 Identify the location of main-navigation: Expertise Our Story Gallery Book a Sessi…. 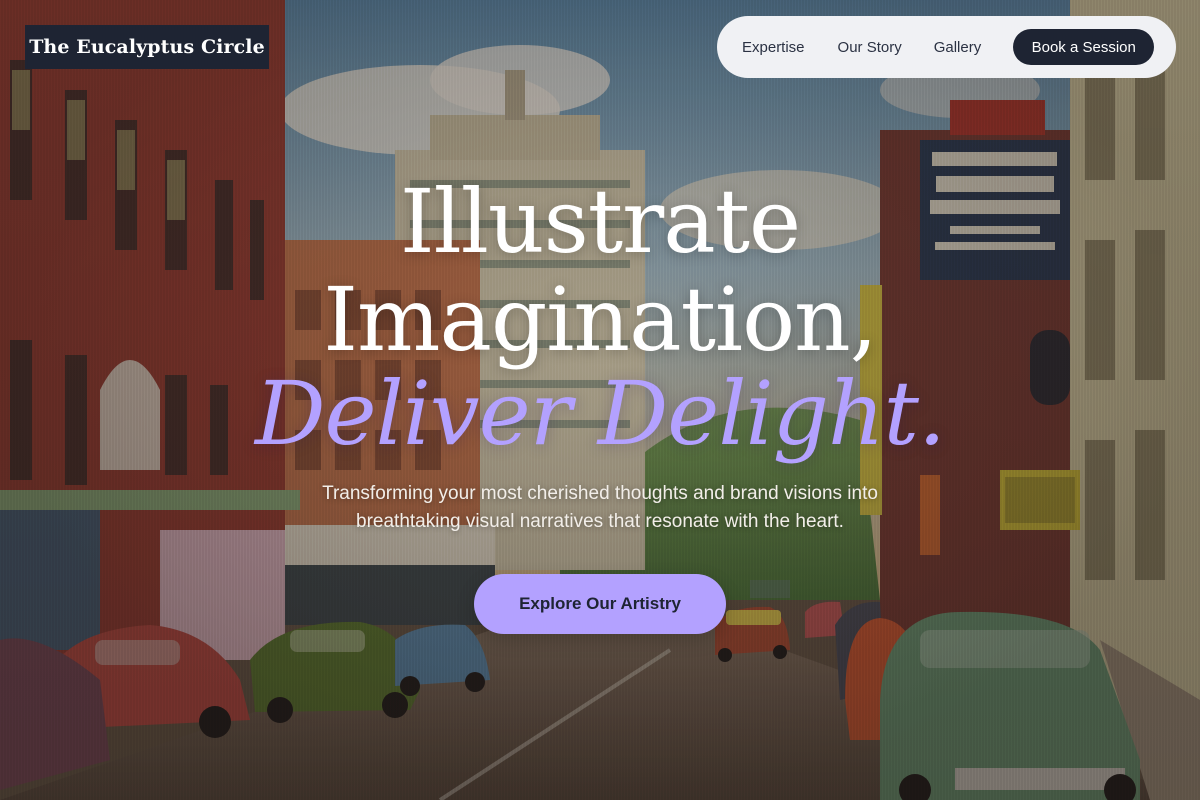
(946, 47).